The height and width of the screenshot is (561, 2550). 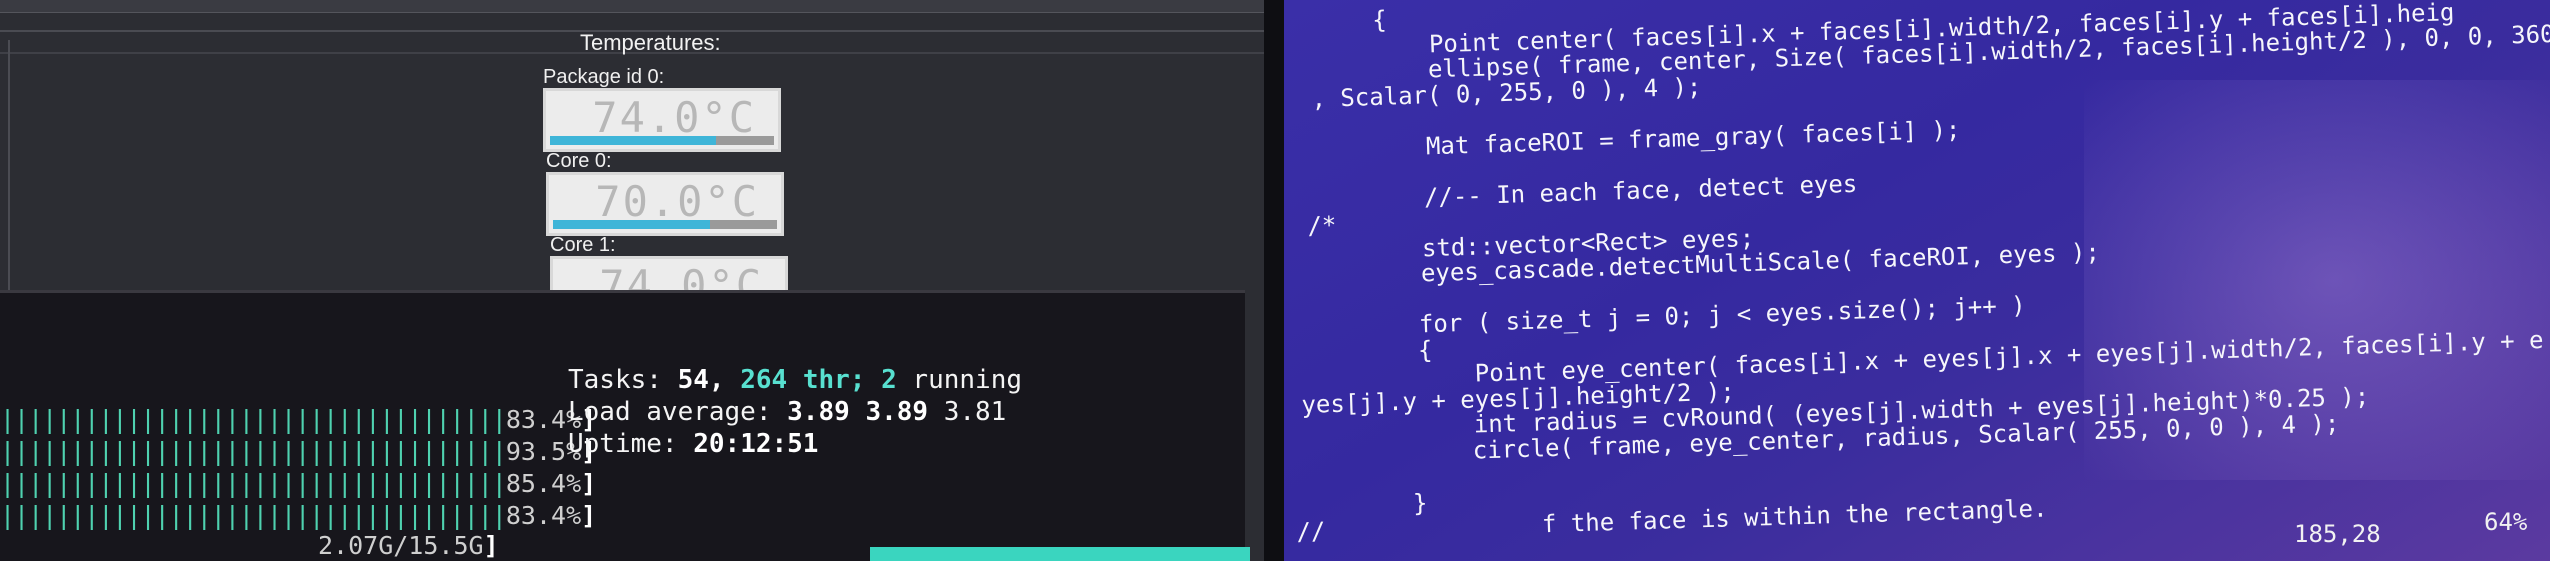 What do you see at coordinates (583, 245) in the screenshot?
I see `sensor-label: Core 1:` at bounding box center [583, 245].